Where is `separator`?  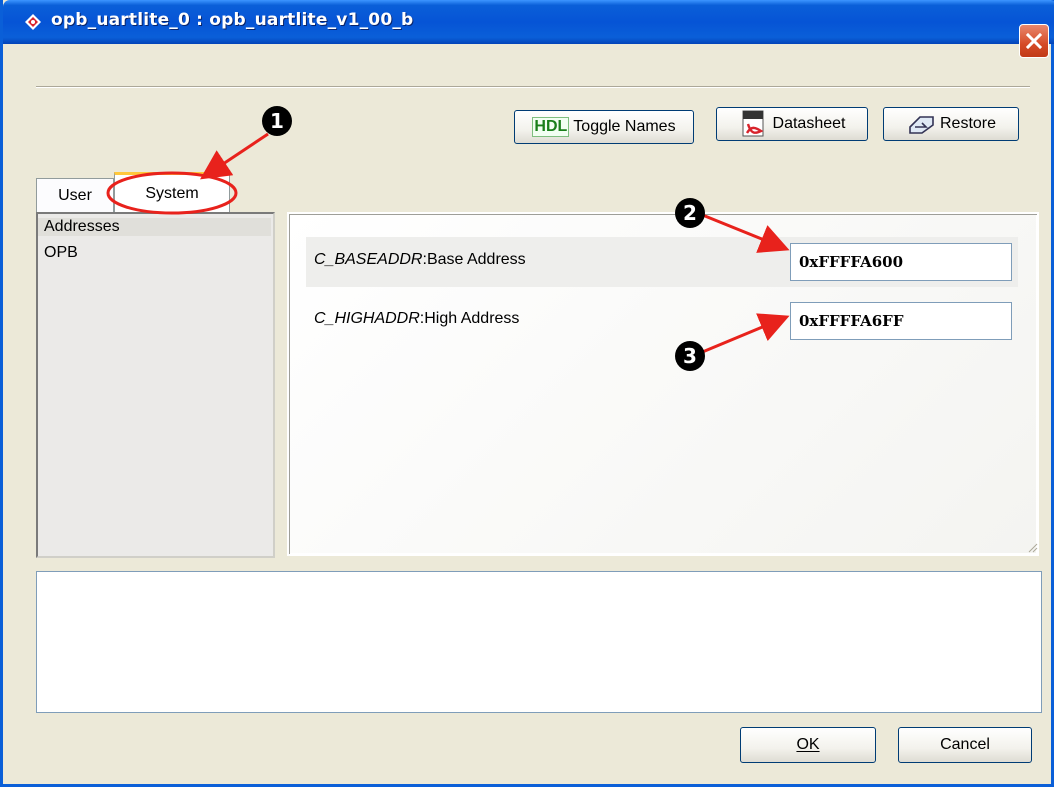 separator is located at coordinates (533, 87).